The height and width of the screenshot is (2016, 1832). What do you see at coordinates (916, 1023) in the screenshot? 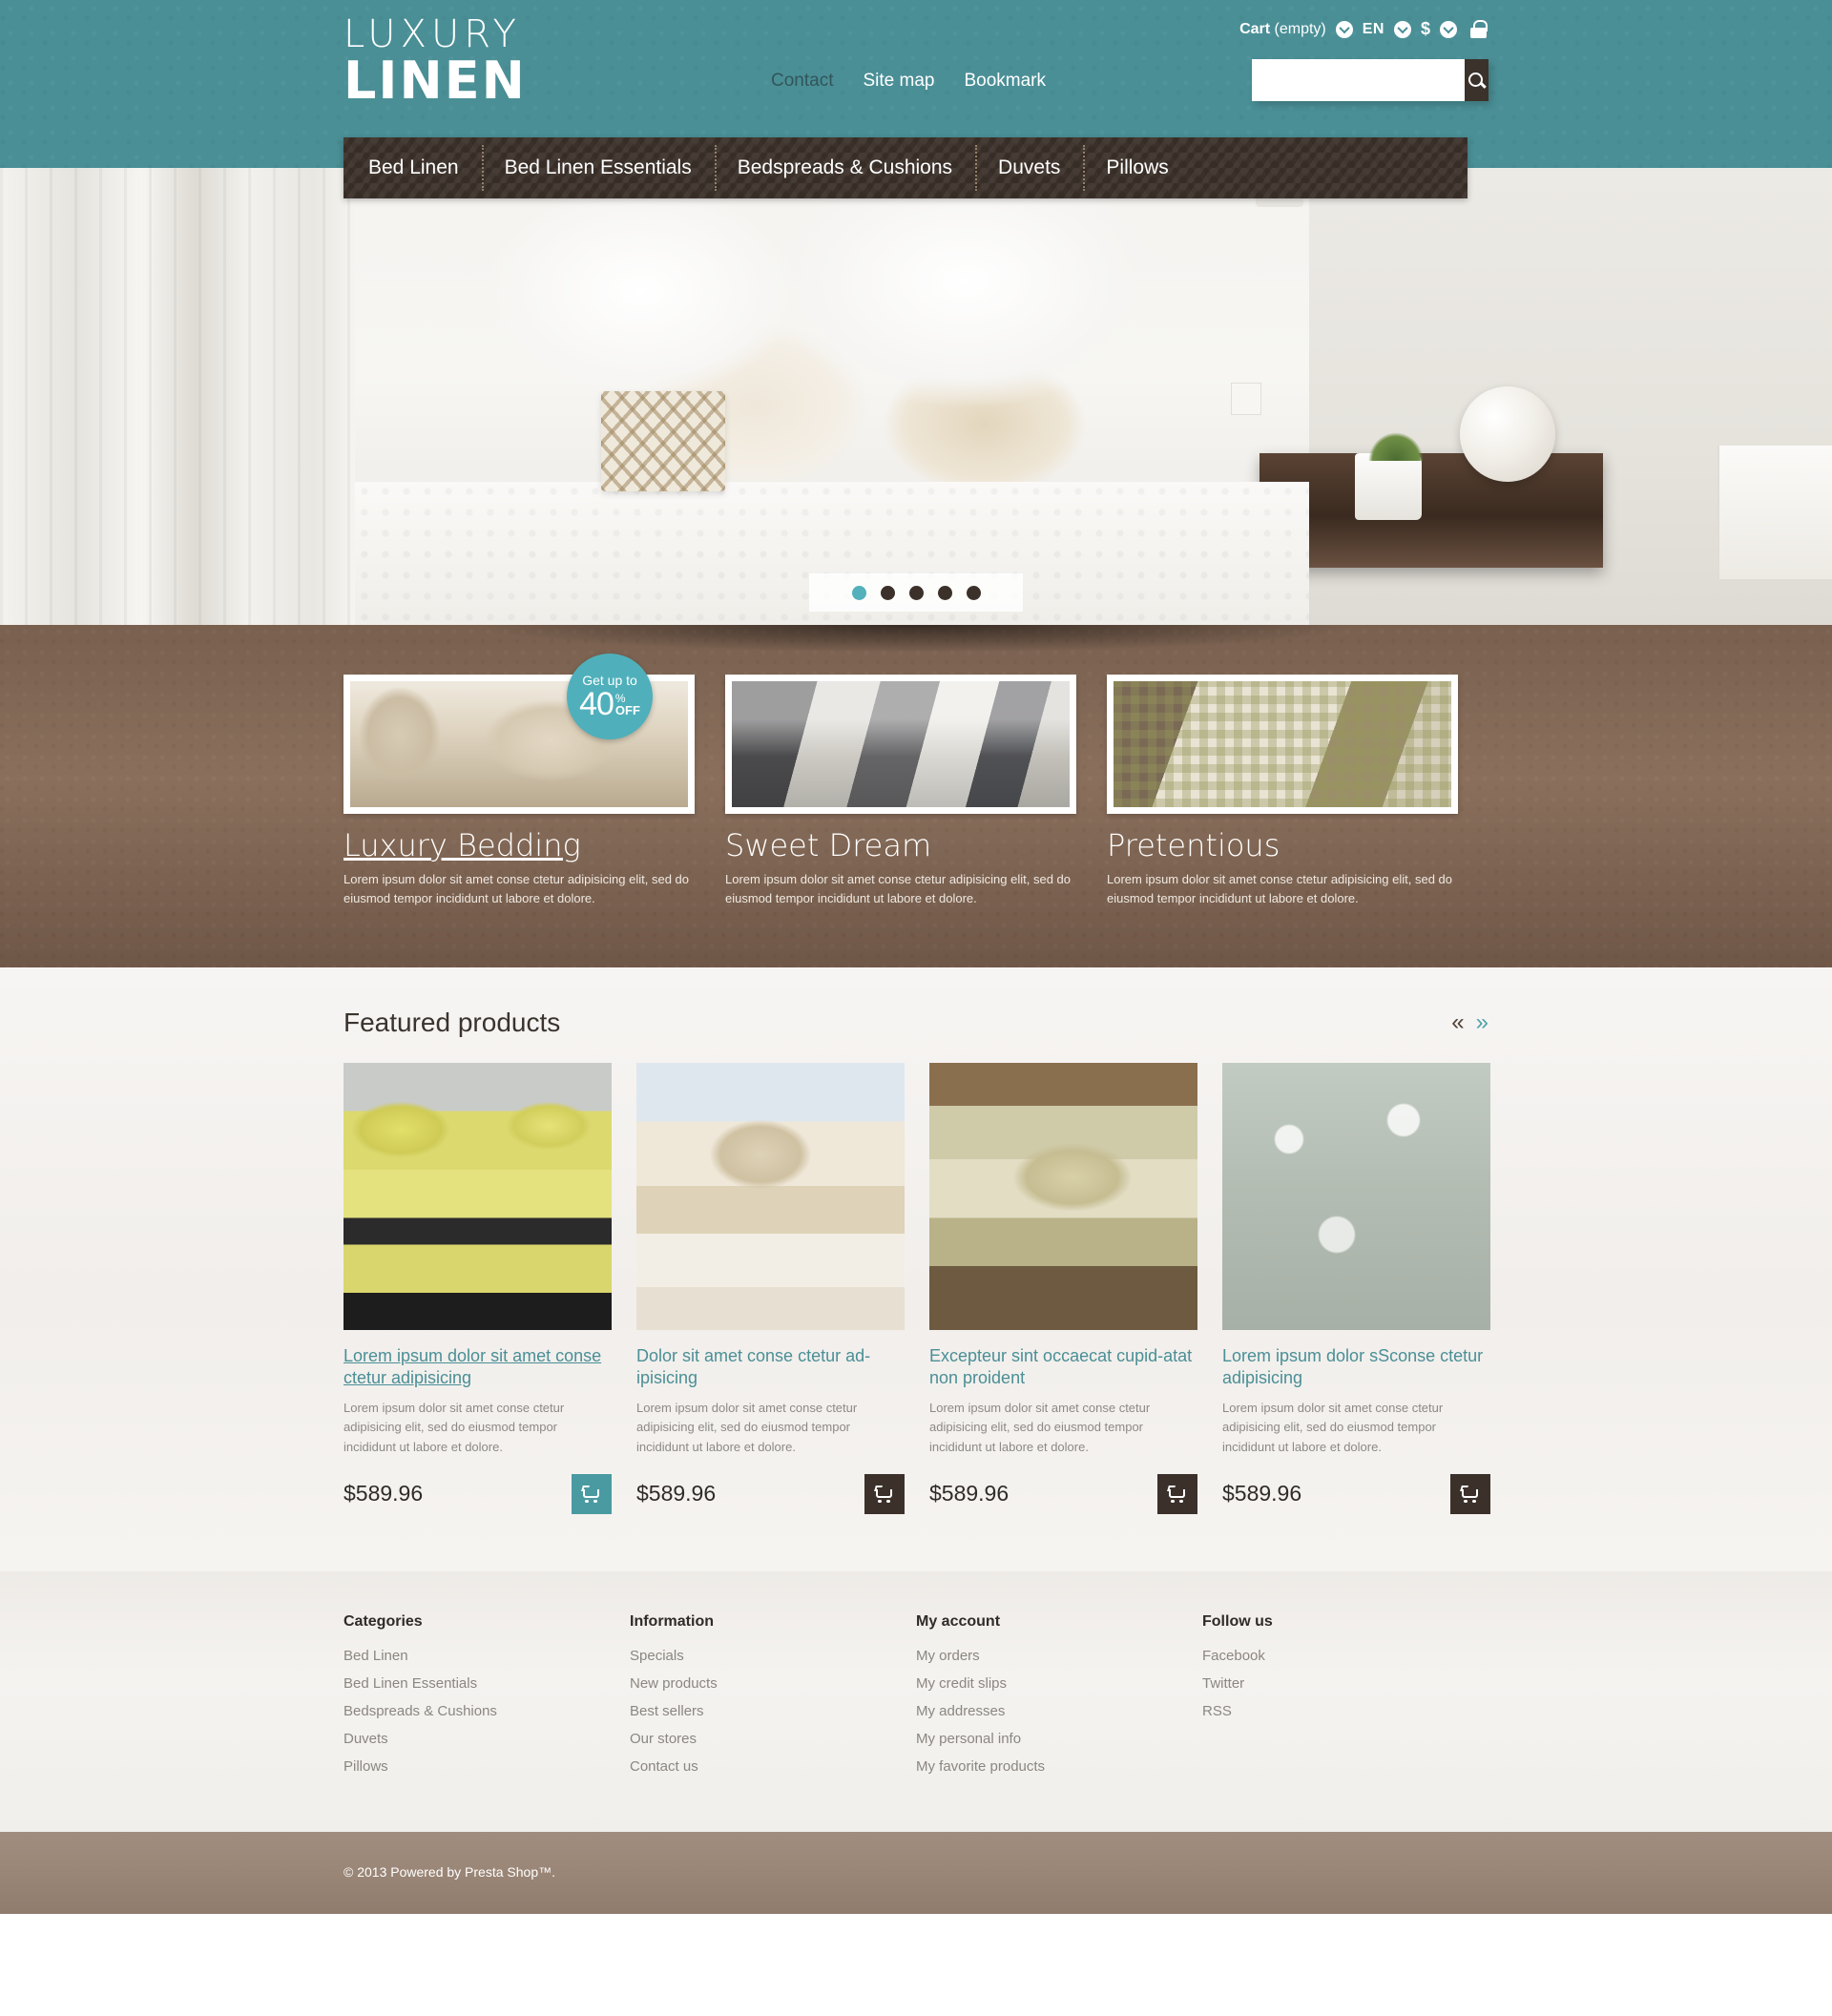
I see `featured-header: Featured products « »` at bounding box center [916, 1023].